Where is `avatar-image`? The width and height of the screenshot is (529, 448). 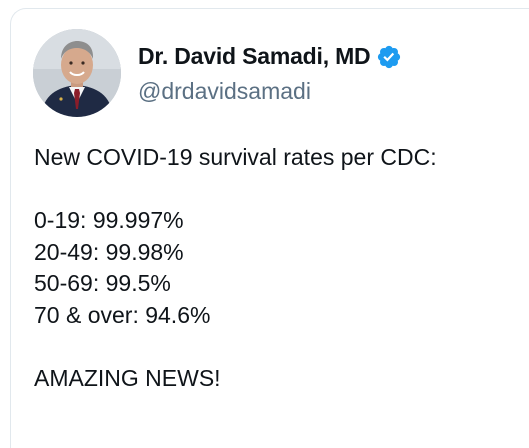 avatar-image is located at coordinates (77, 73).